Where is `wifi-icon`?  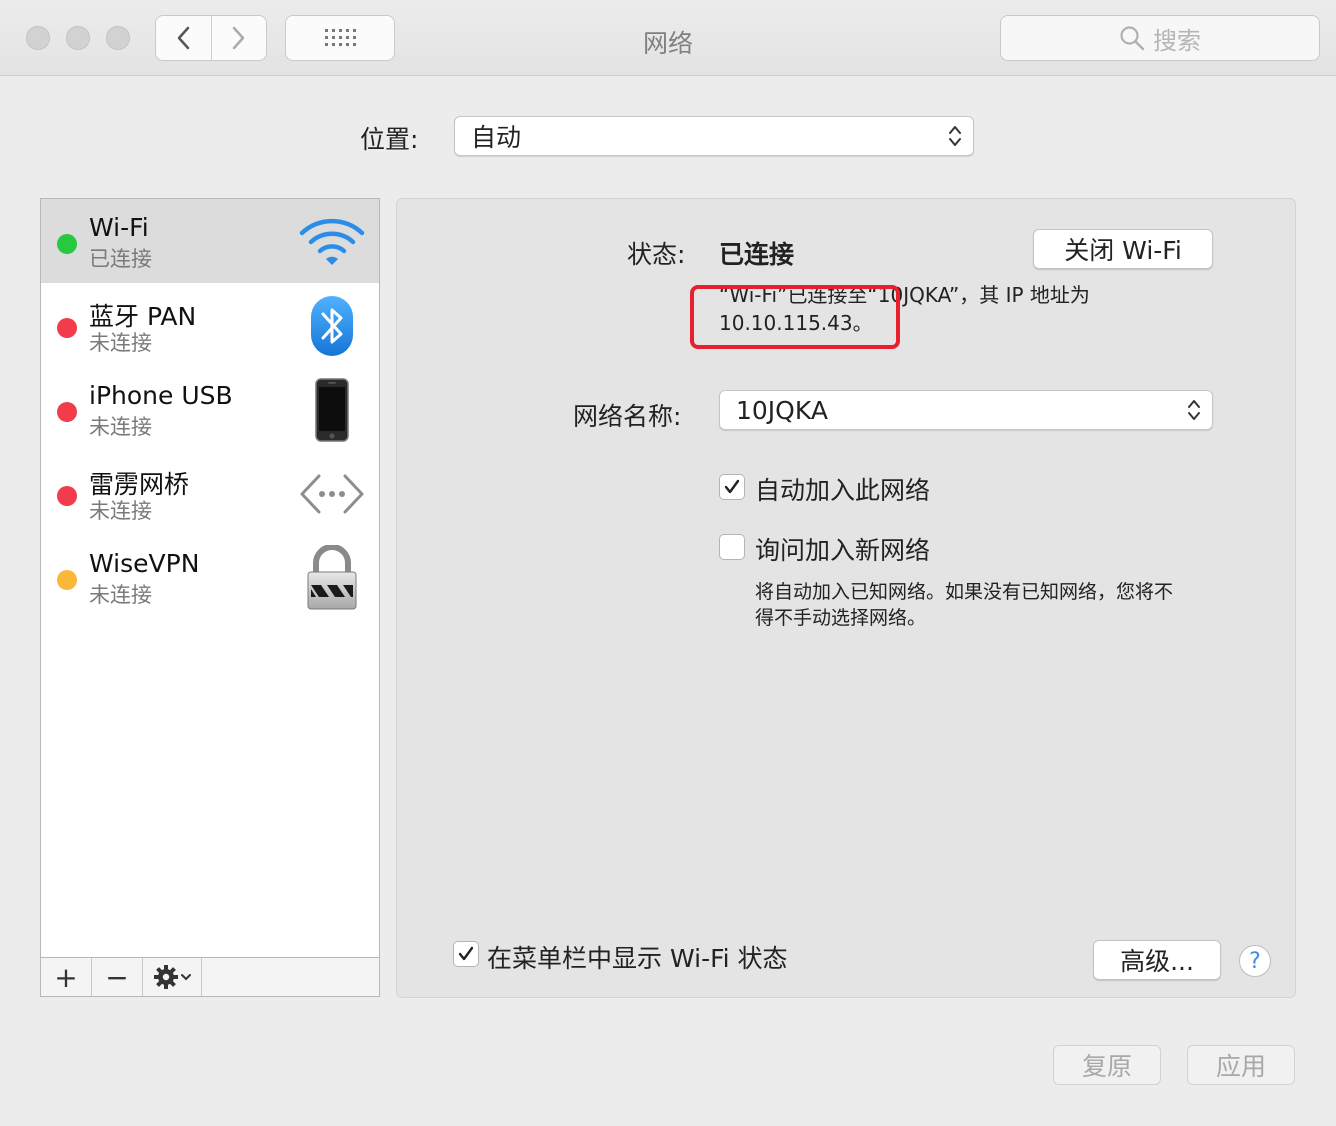
wifi-icon is located at coordinates (332, 242).